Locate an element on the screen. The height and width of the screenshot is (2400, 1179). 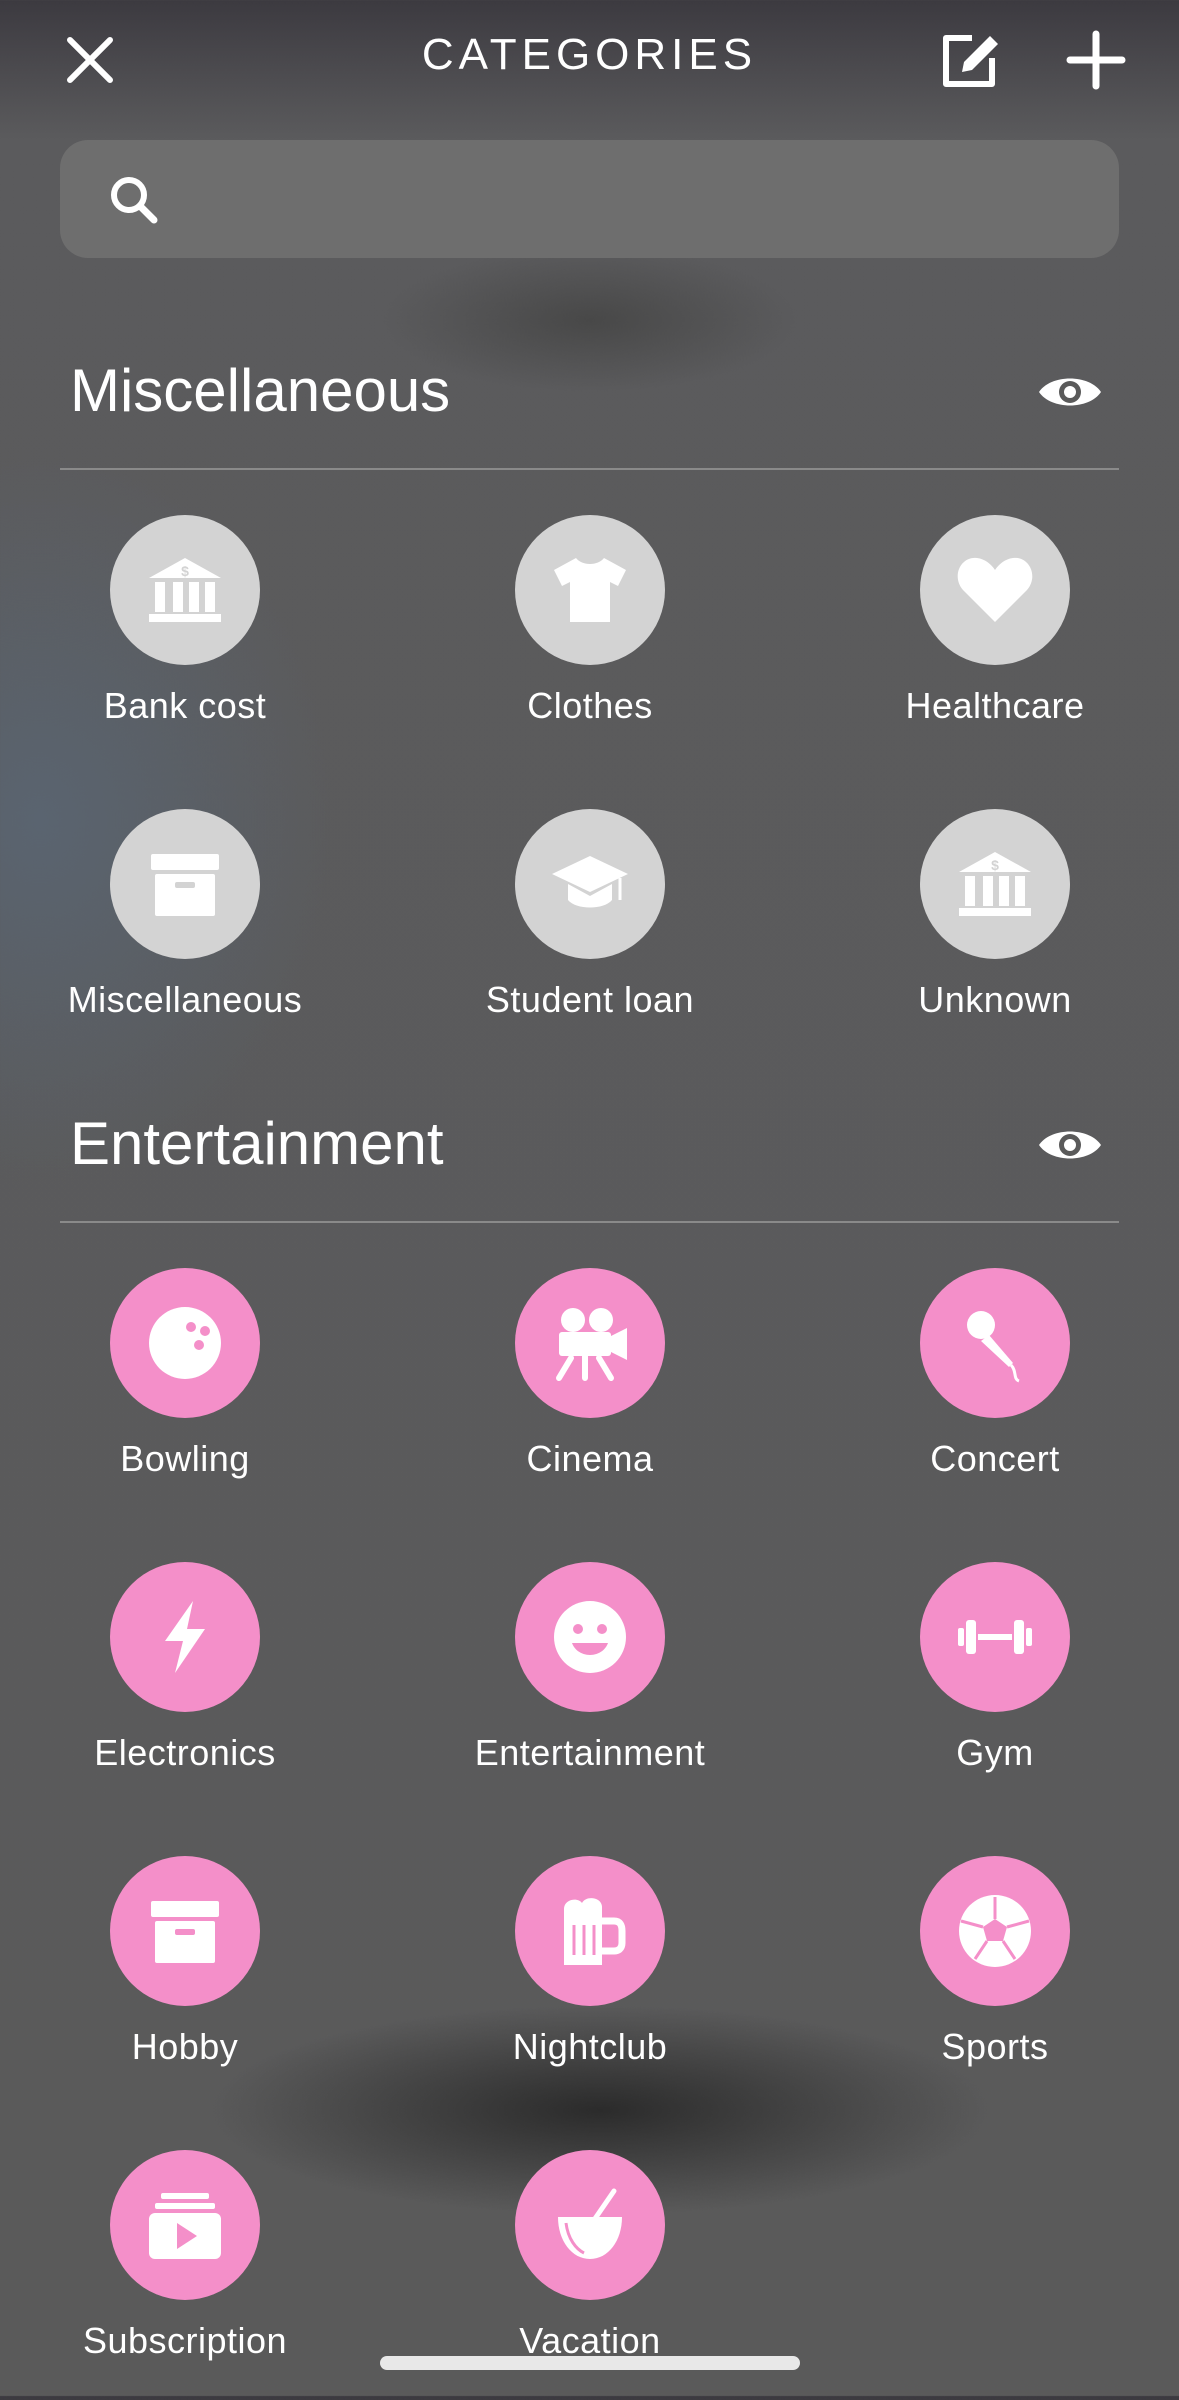
lightning-bolt-icon is located at coordinates (185, 1637).